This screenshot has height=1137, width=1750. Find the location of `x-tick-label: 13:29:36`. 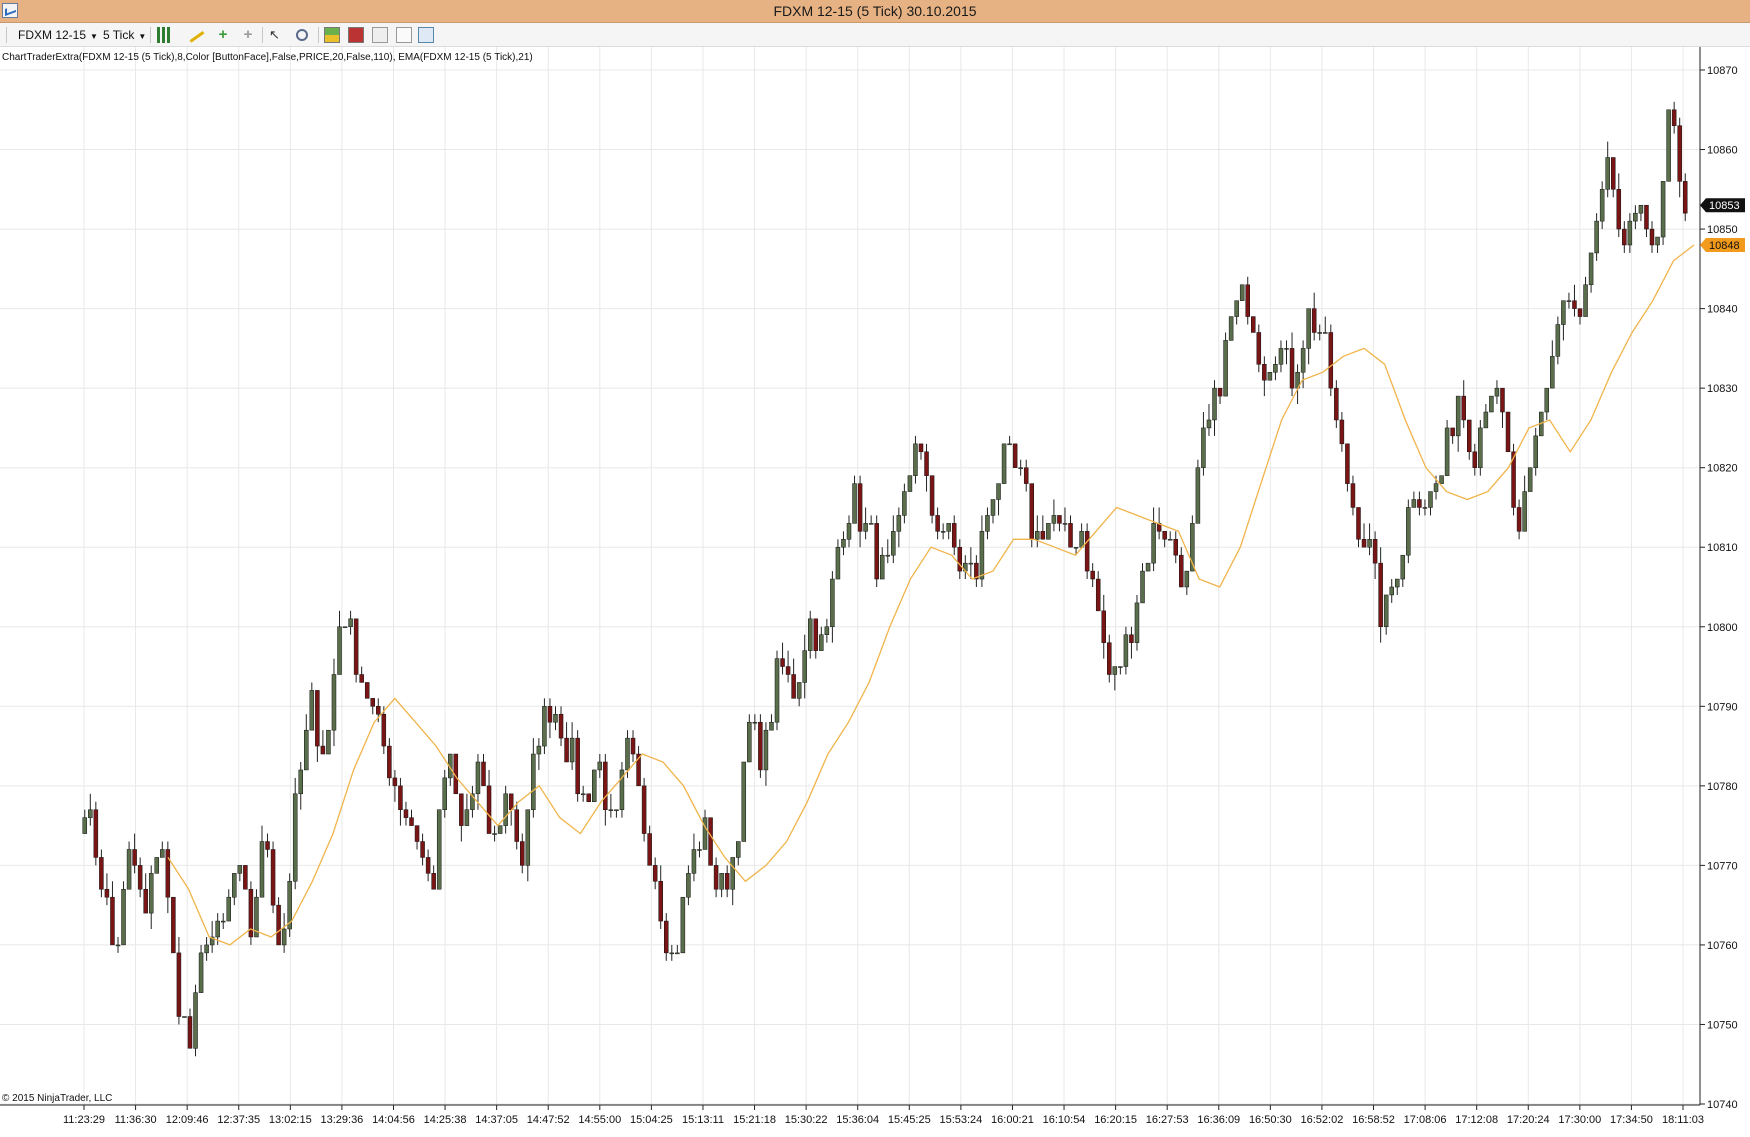

x-tick-label: 13:29:36 is located at coordinates (341, 1120).